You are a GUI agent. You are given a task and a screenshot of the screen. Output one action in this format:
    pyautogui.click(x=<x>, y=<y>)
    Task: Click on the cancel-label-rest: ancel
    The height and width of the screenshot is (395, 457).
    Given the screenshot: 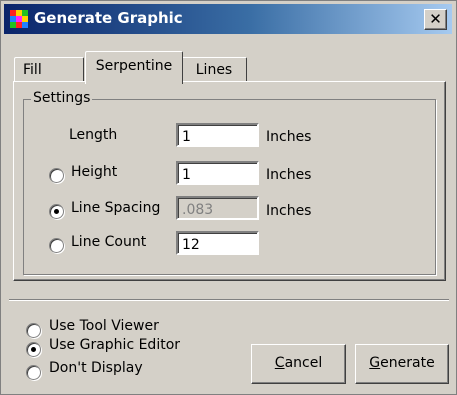 What is the action you would take?
    pyautogui.click(x=303, y=363)
    